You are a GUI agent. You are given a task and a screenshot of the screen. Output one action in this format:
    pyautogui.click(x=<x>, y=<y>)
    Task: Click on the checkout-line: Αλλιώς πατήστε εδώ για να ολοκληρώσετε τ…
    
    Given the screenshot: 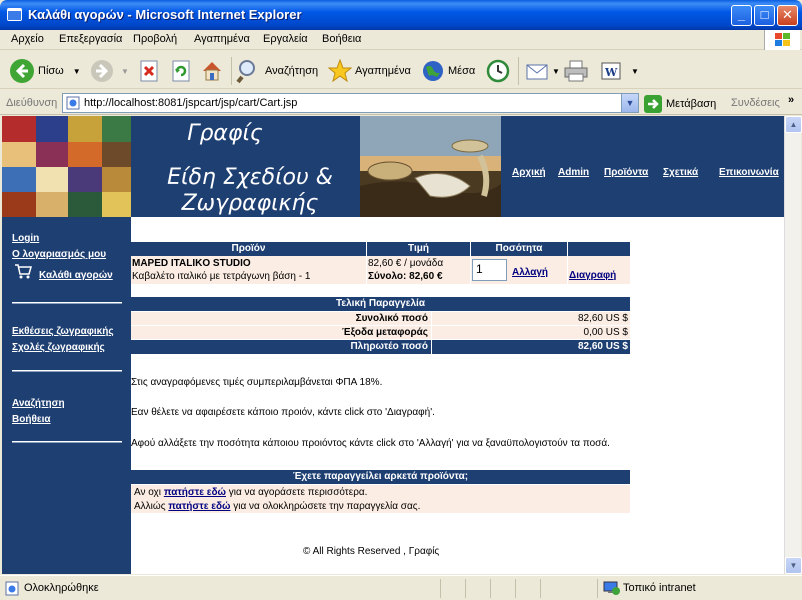 What is the action you would take?
    pyautogui.click(x=277, y=506)
    